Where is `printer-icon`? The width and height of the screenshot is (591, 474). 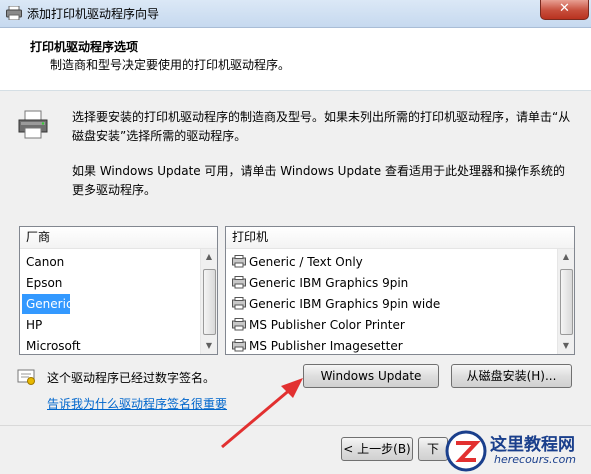
printer-icon is located at coordinates (33, 124).